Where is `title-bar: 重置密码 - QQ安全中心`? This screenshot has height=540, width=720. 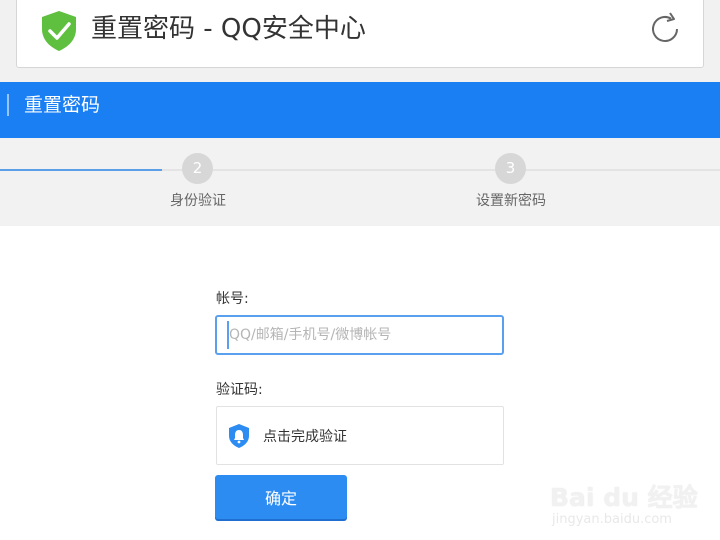 title-bar: 重置密码 - QQ安全中心 is located at coordinates (360, 34).